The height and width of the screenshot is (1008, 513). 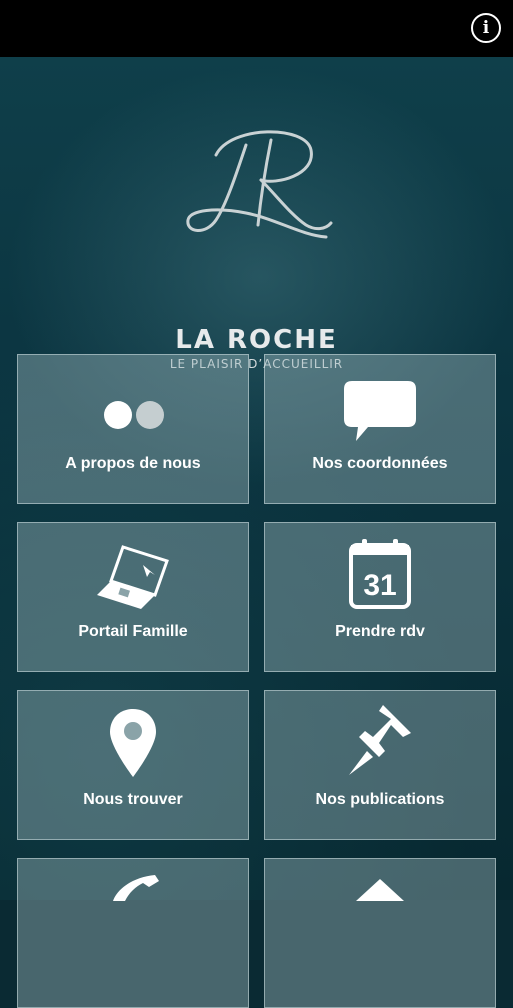 I want to click on tile-book-appointment: 31 Prendre rdv, so click(x=380, y=597).